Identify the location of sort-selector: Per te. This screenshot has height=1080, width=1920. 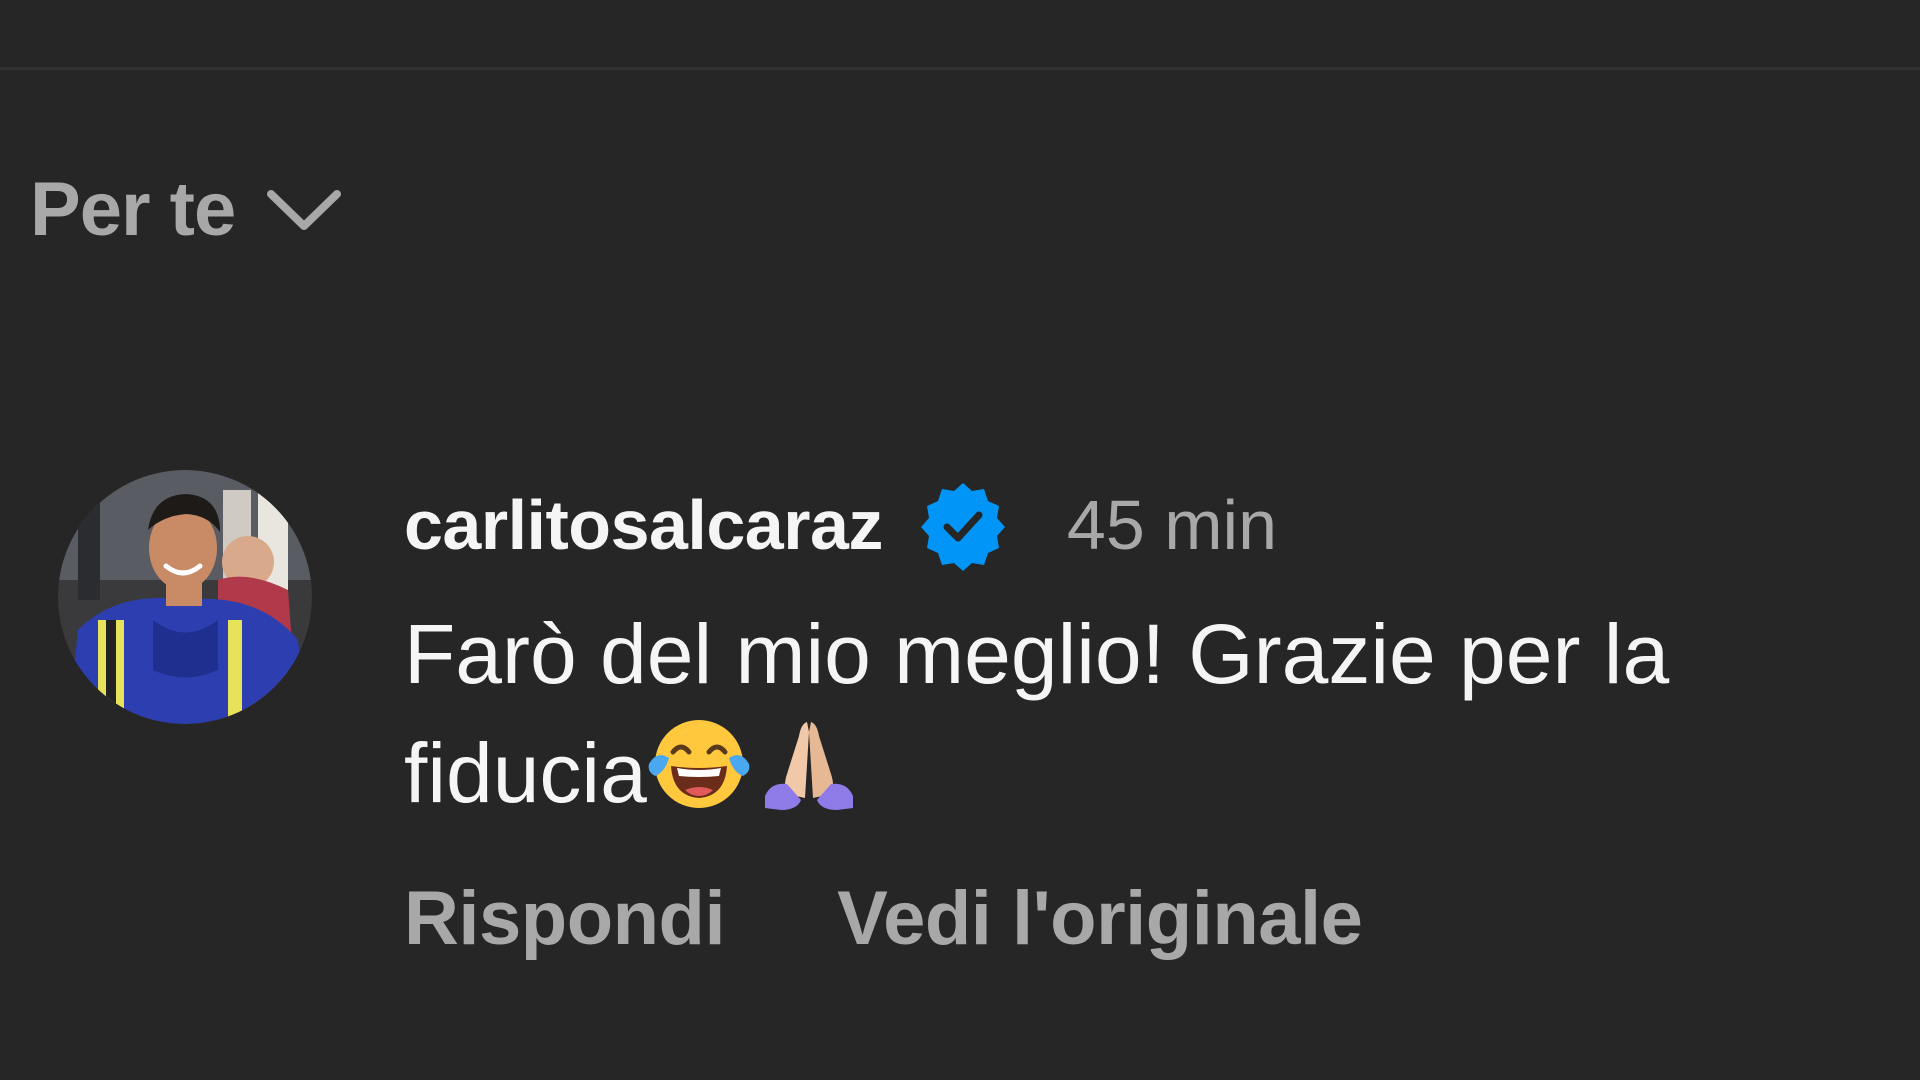
(186, 210).